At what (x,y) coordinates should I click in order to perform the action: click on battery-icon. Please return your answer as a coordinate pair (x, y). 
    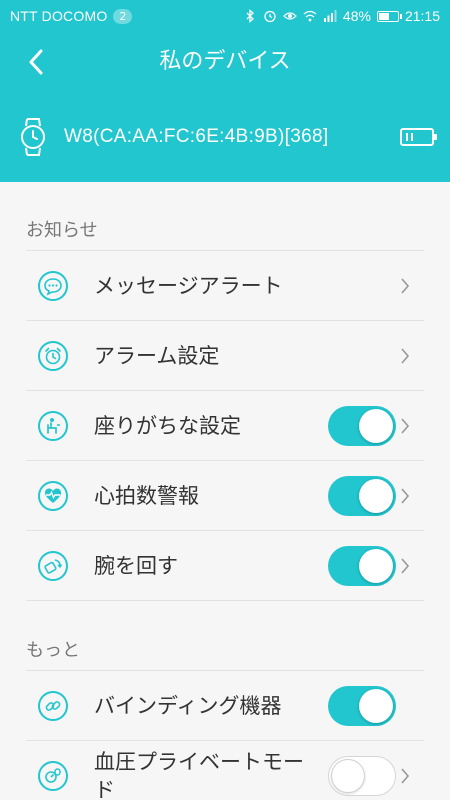
    Looking at the image, I should click on (389, 16).